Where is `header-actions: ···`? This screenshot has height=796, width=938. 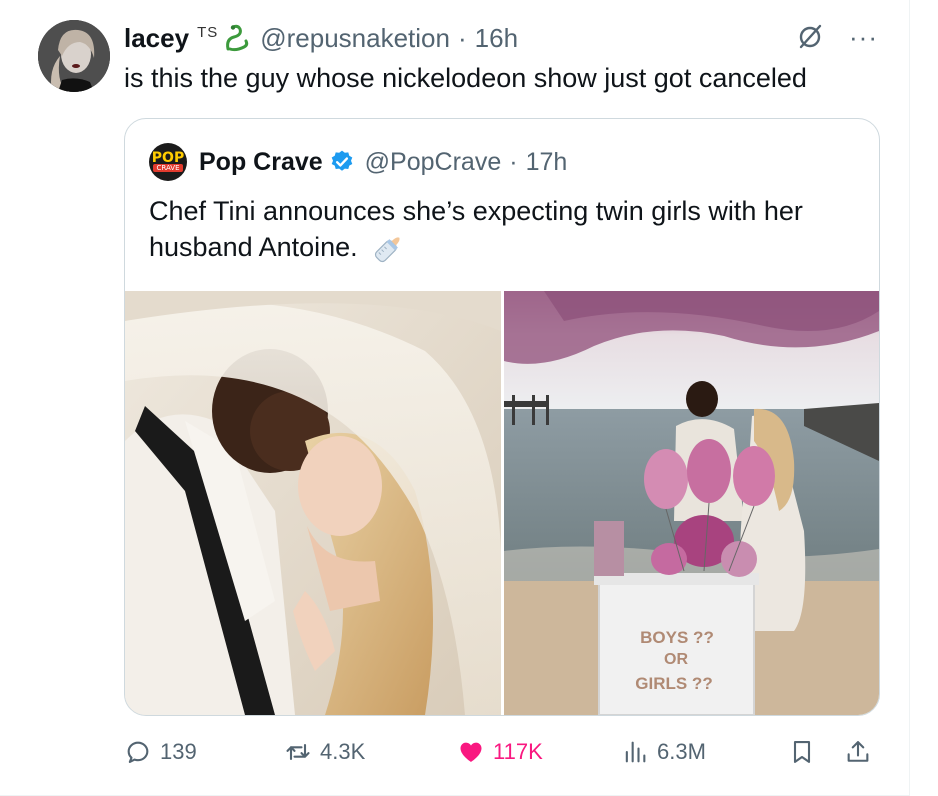
header-actions: ··· is located at coordinates (836, 37).